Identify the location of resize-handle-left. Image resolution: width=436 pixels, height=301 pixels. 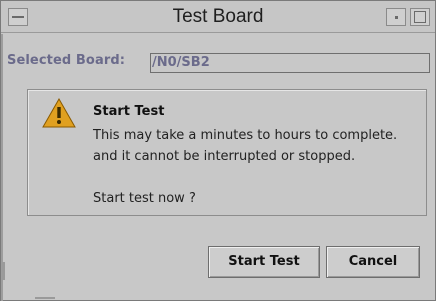
(3, 271).